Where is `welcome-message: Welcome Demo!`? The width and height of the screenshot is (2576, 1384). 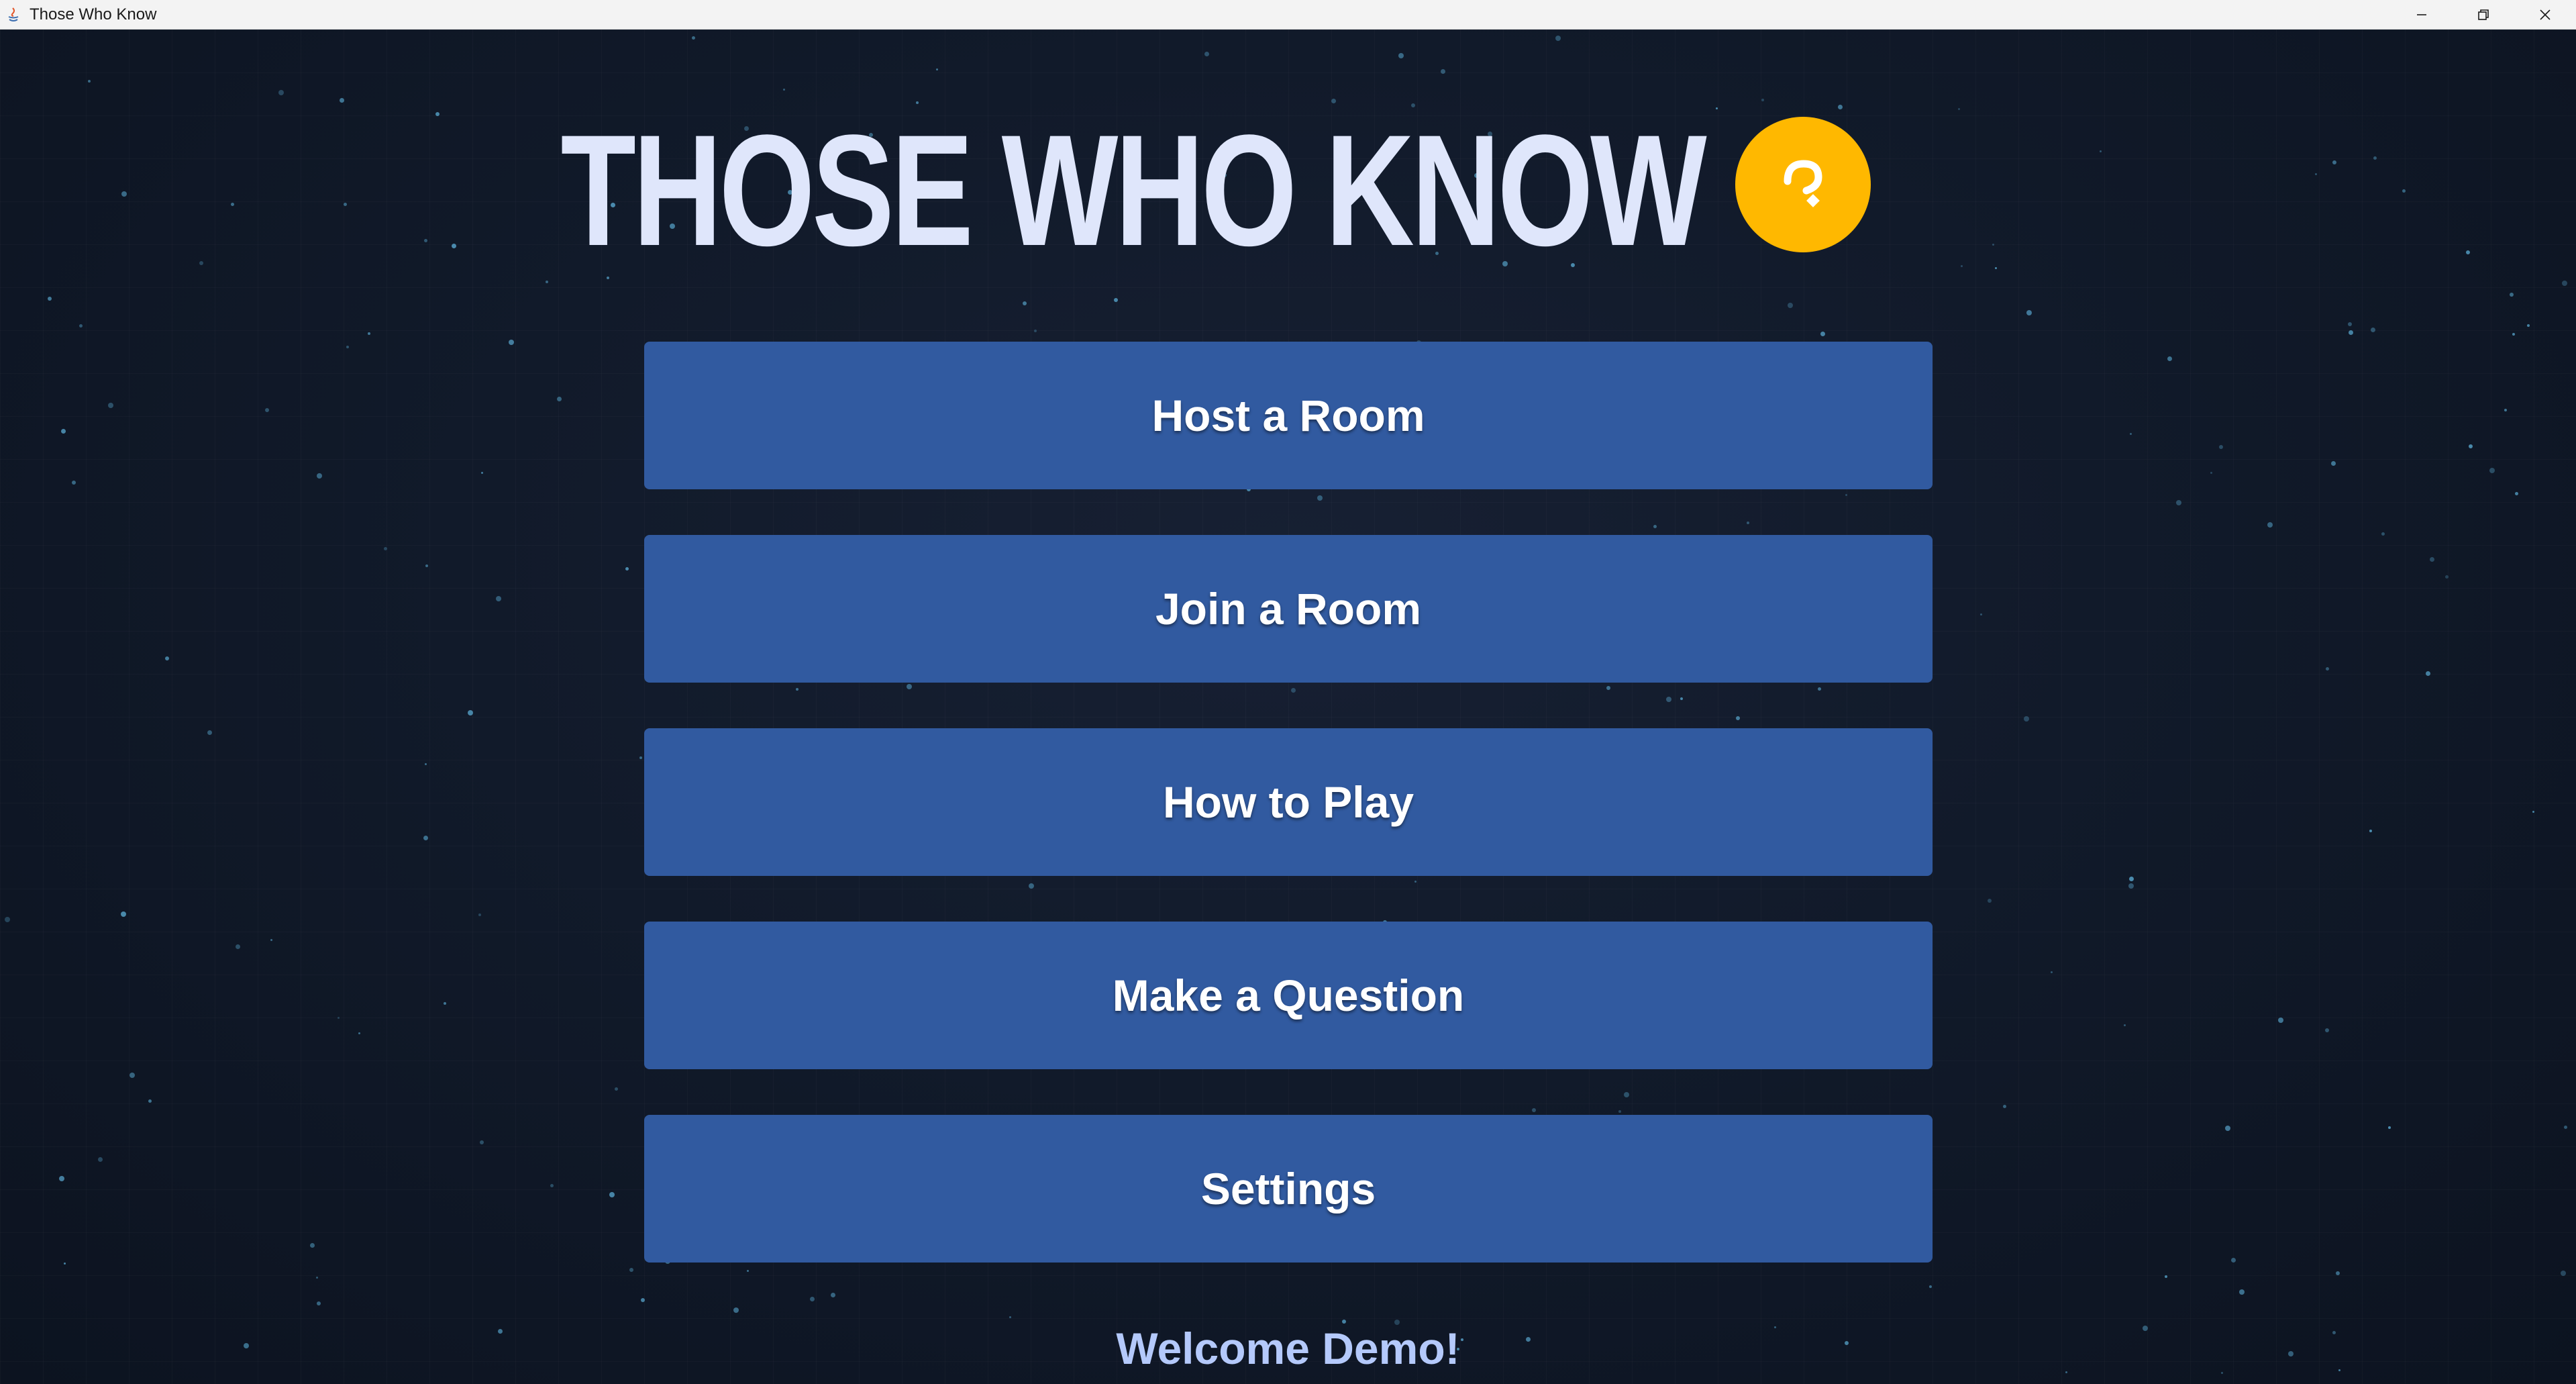 welcome-message: Welcome Demo! is located at coordinates (1288, 1348).